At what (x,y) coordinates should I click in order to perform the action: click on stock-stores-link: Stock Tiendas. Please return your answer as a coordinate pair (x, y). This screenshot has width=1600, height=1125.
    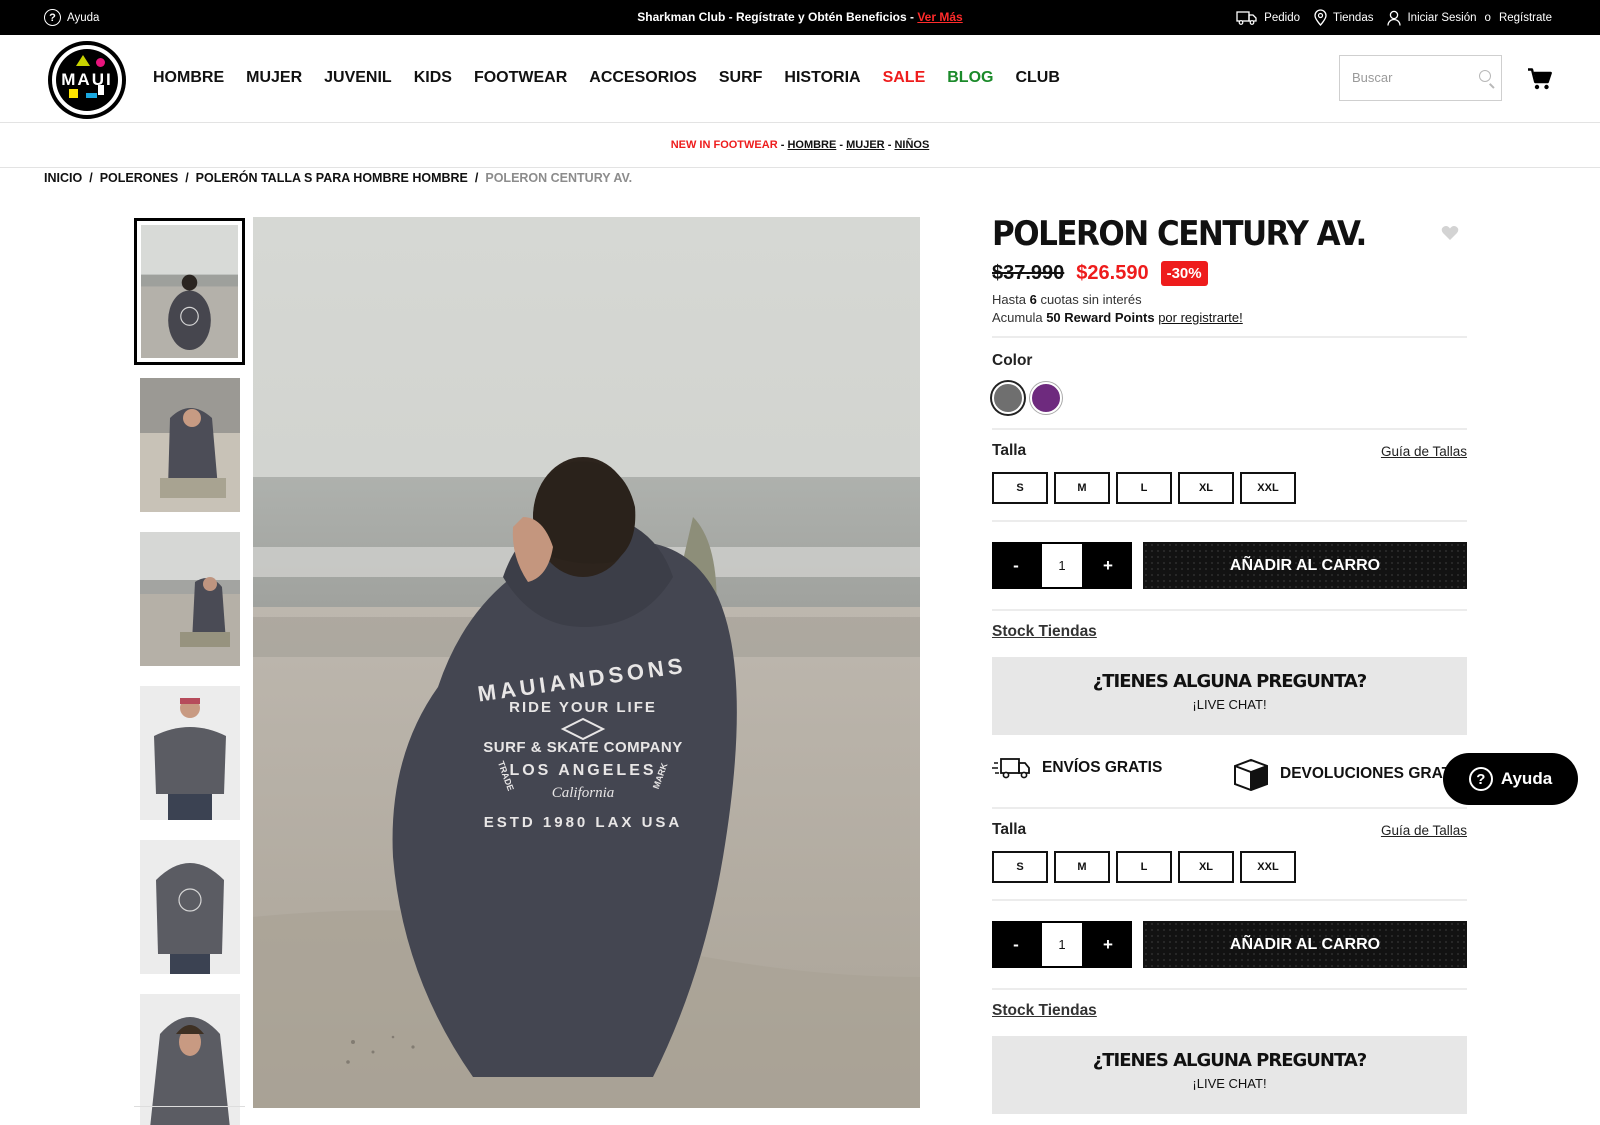
    Looking at the image, I should click on (1044, 631).